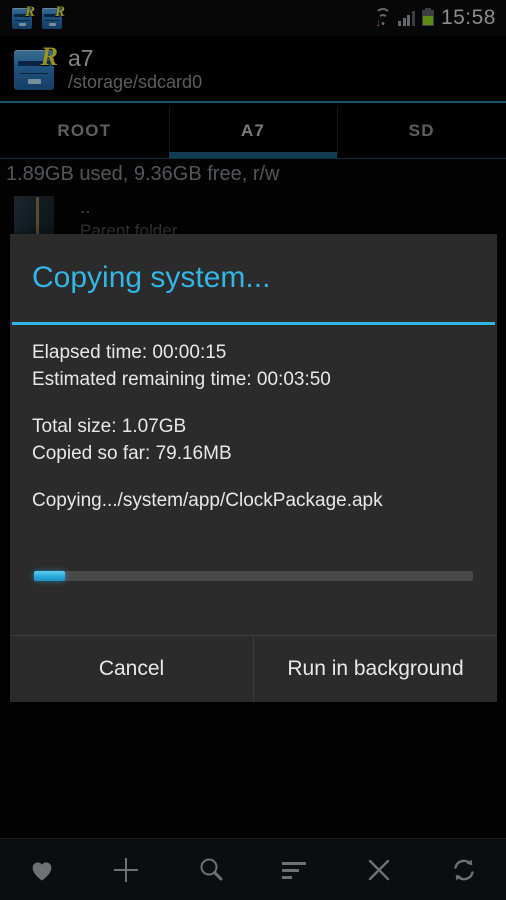 This screenshot has height=900, width=506. I want to click on add-button, so click(126, 869).